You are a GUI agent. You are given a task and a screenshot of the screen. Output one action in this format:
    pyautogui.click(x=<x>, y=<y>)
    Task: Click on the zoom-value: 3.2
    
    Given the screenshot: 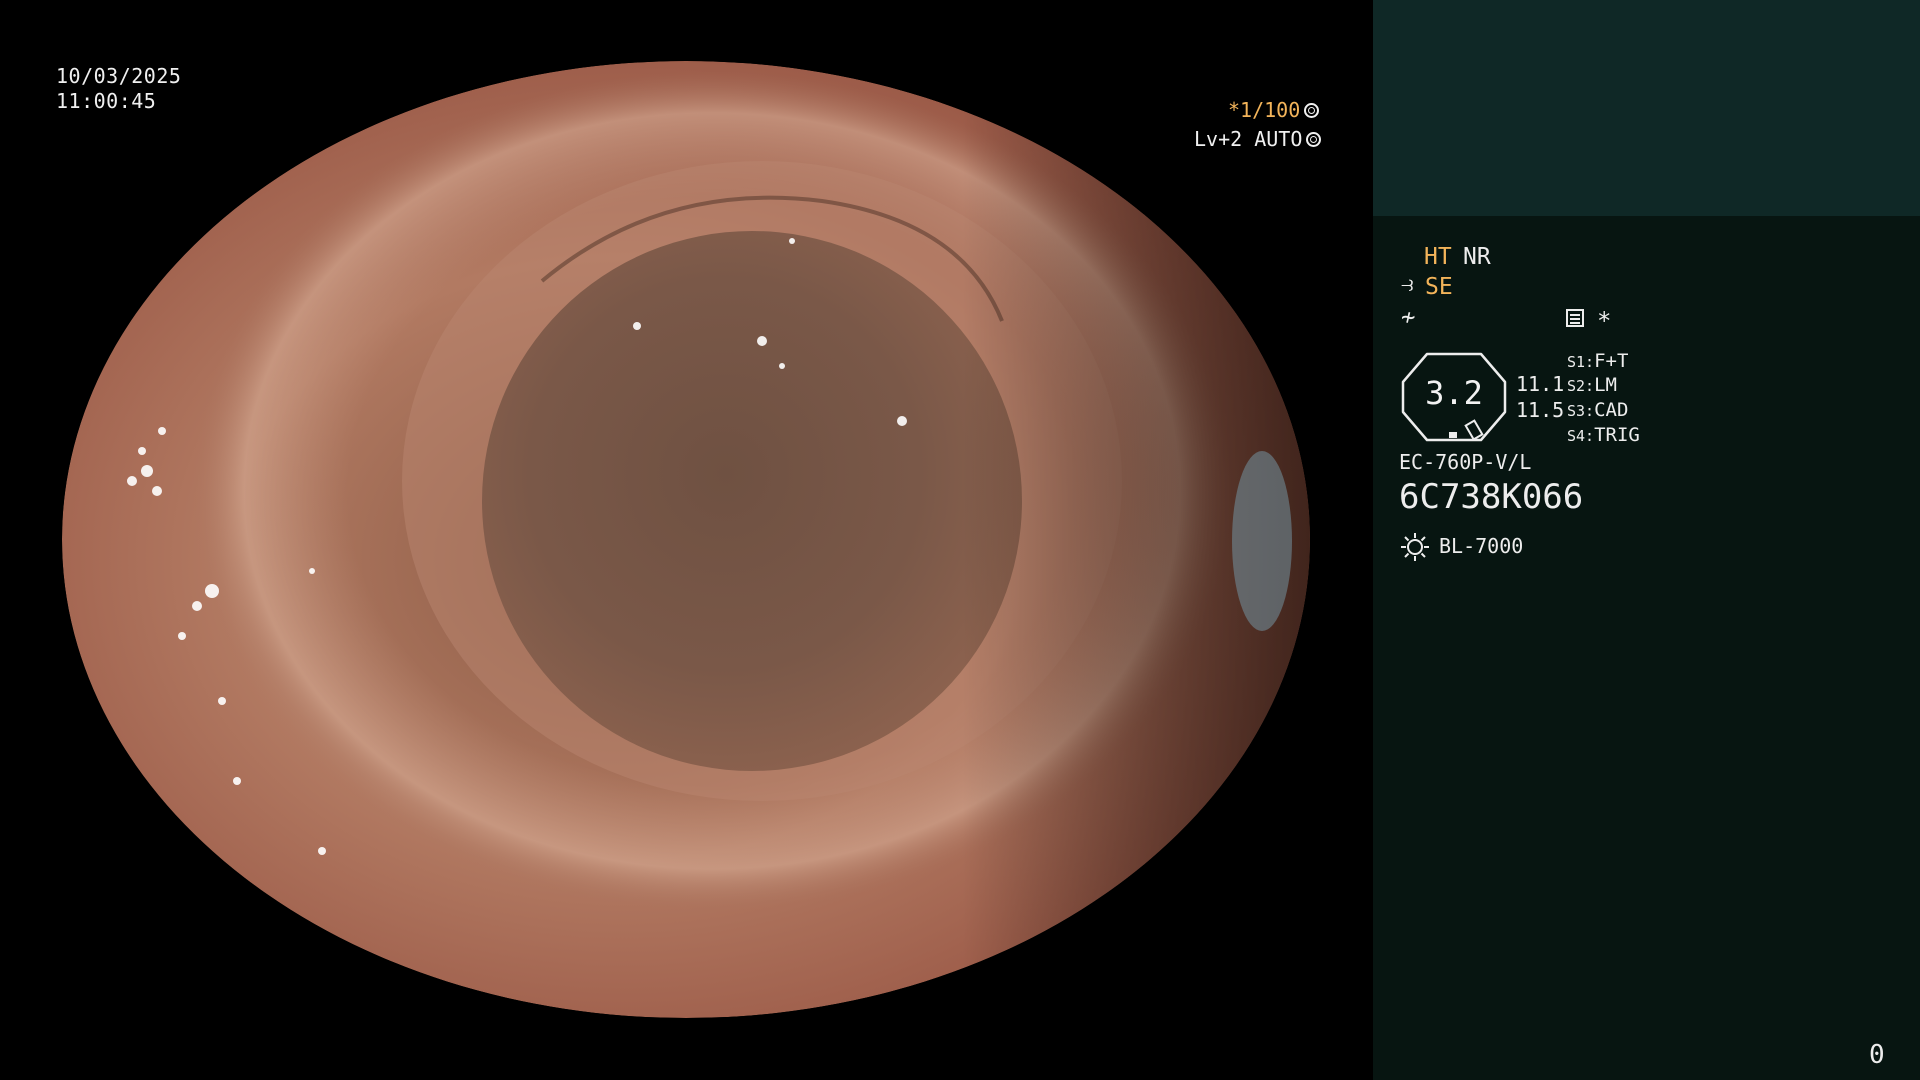 What is the action you would take?
    pyautogui.click(x=1454, y=393)
    